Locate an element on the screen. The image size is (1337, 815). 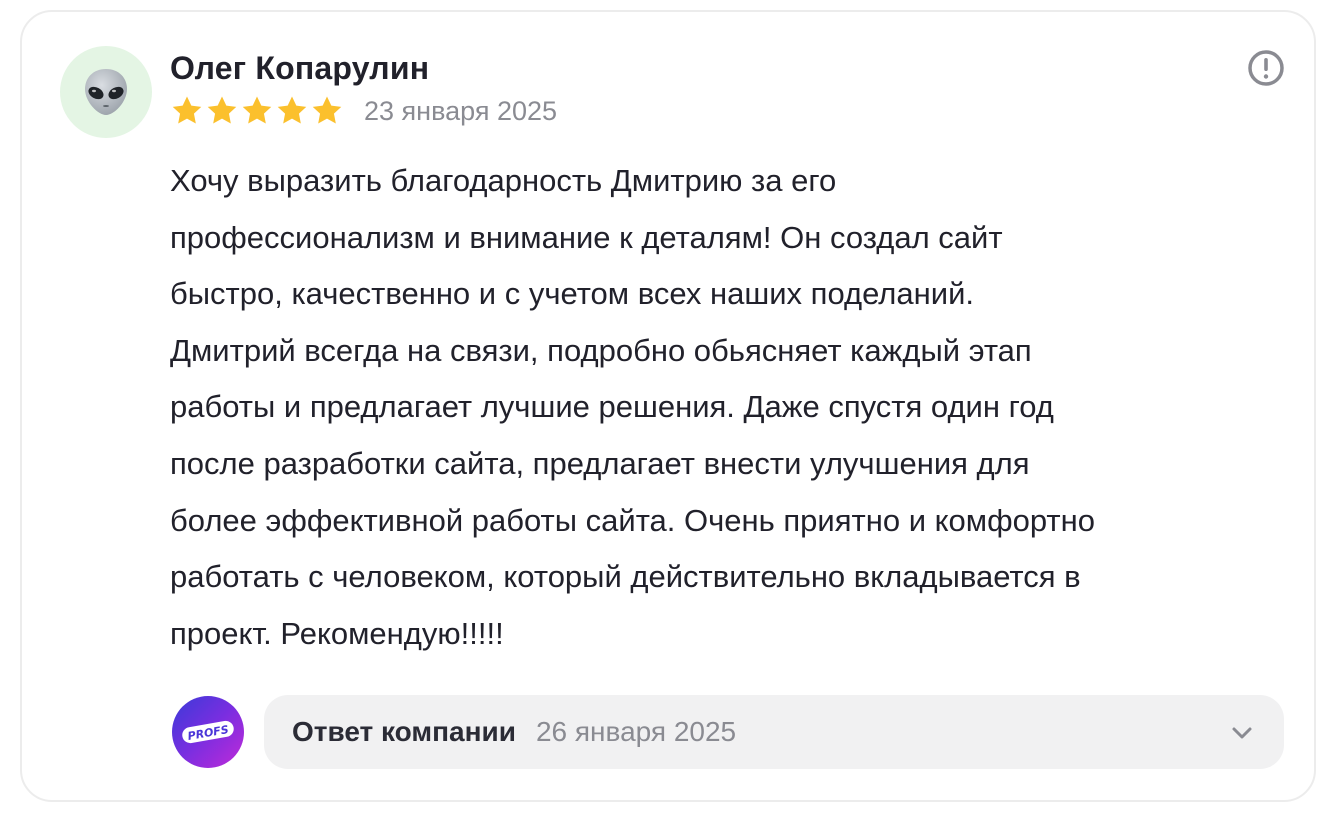
company-logo: PROFS is located at coordinates (208, 732).